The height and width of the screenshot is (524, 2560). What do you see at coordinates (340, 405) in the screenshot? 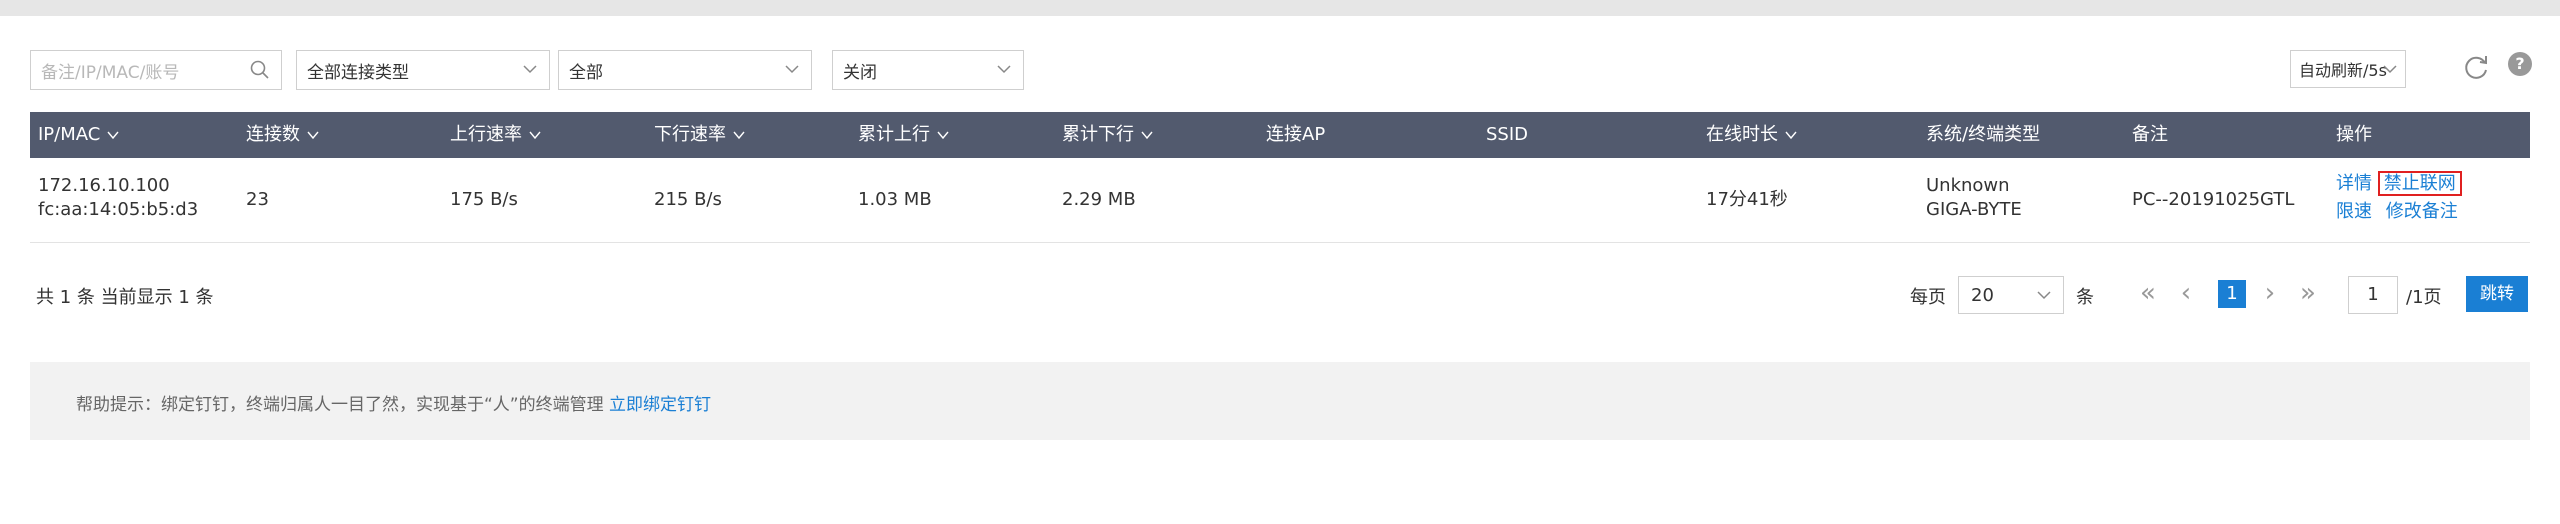
I see `help-tip-text: 帮助提示：绑定钉钉，终端归属人一目了然，实现基于“人”的终端管理` at bounding box center [340, 405].